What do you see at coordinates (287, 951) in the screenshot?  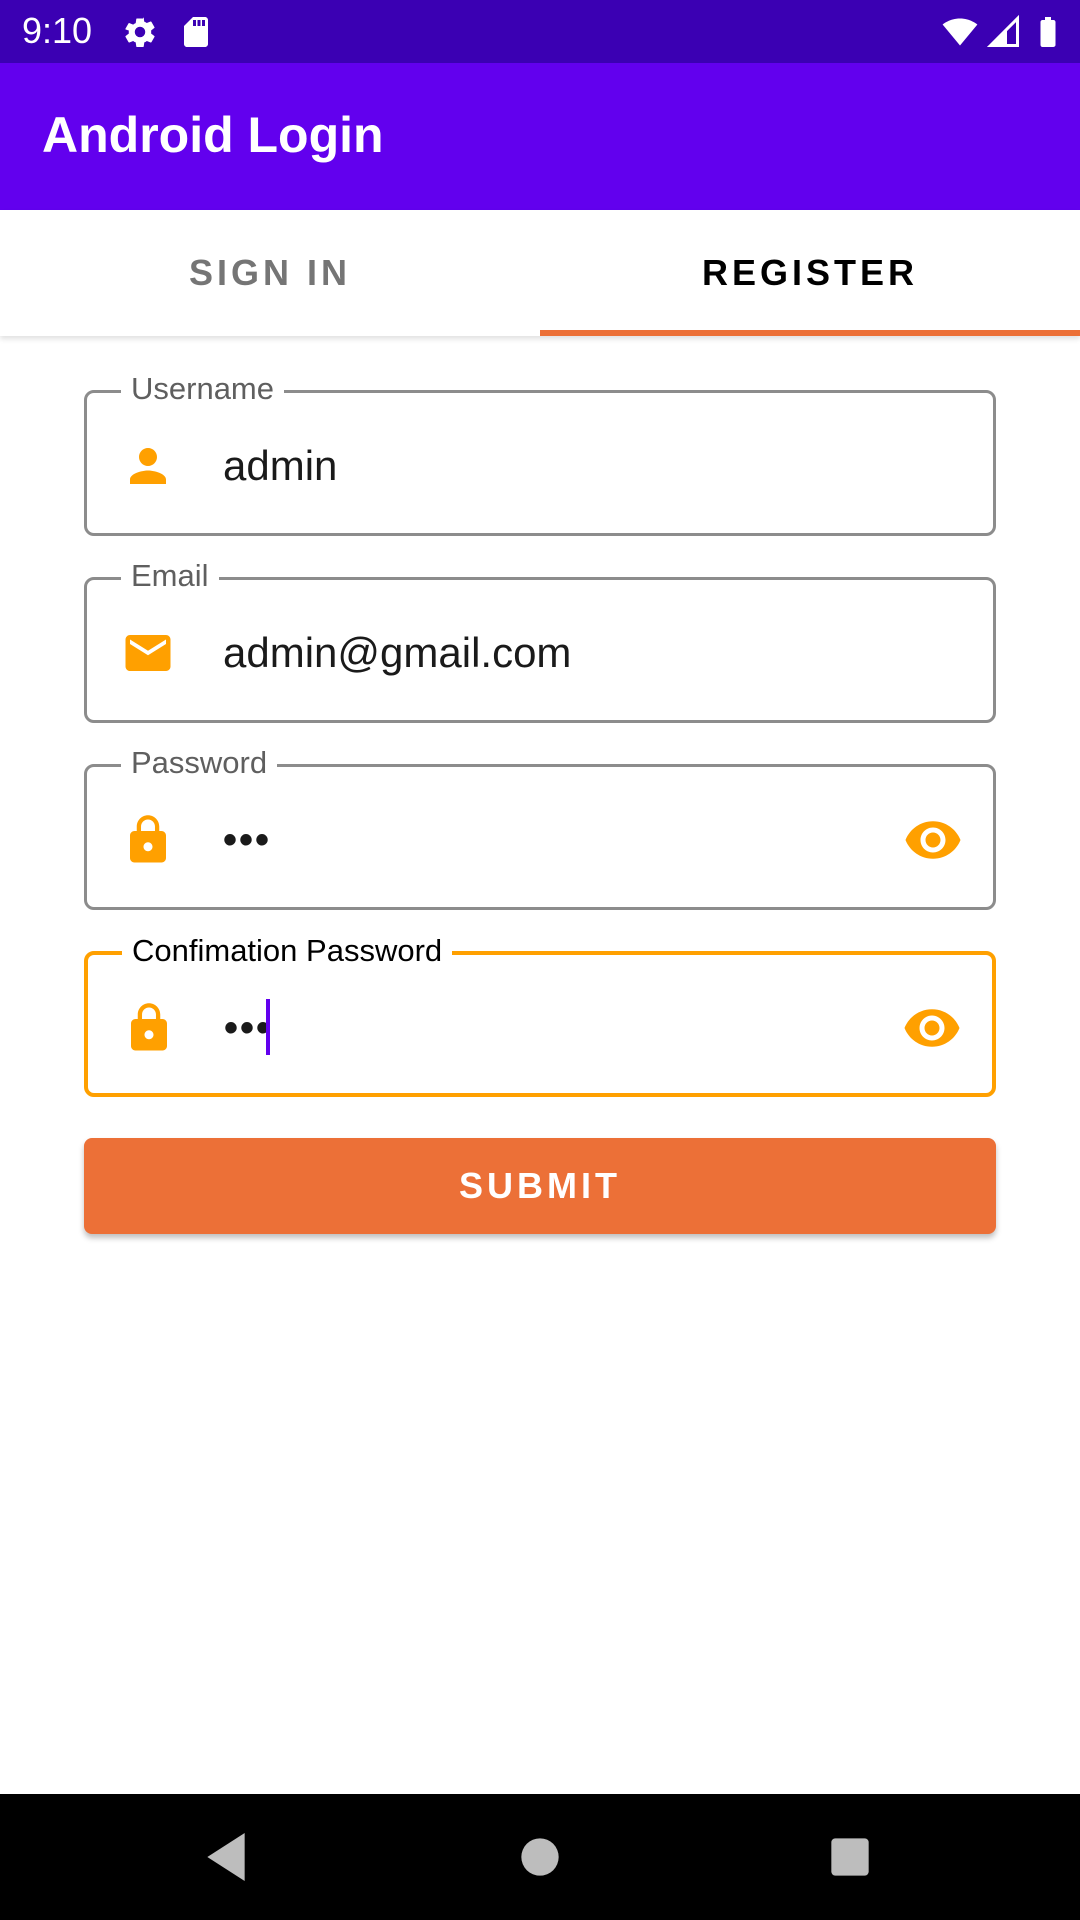 I see `confirm-password-label: Confimation Password` at bounding box center [287, 951].